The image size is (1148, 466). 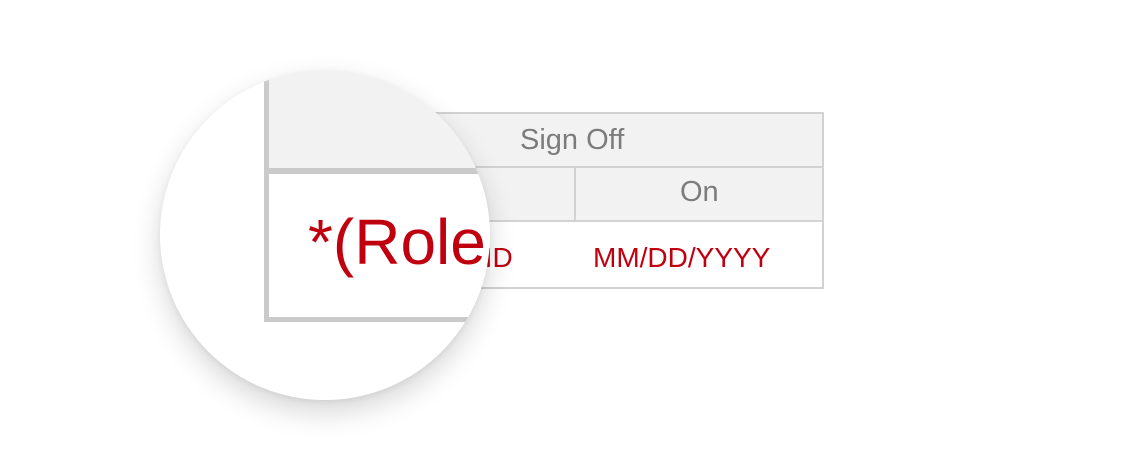 I want to click on magnified-header-cell, so click(x=379, y=119).